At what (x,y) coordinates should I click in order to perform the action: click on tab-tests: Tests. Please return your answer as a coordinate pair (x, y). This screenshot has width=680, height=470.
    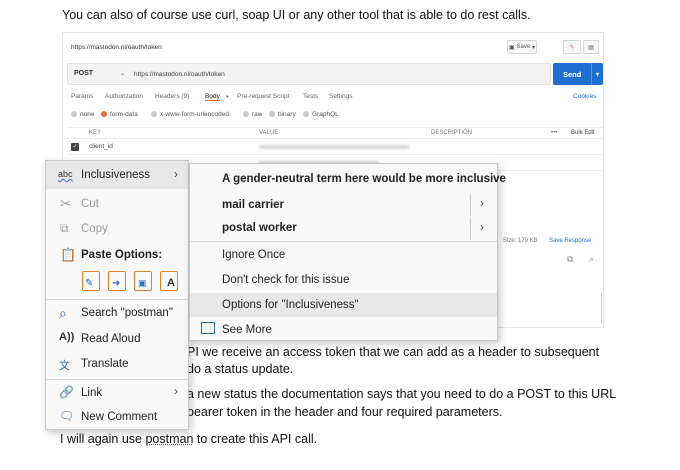
    Looking at the image, I should click on (310, 96).